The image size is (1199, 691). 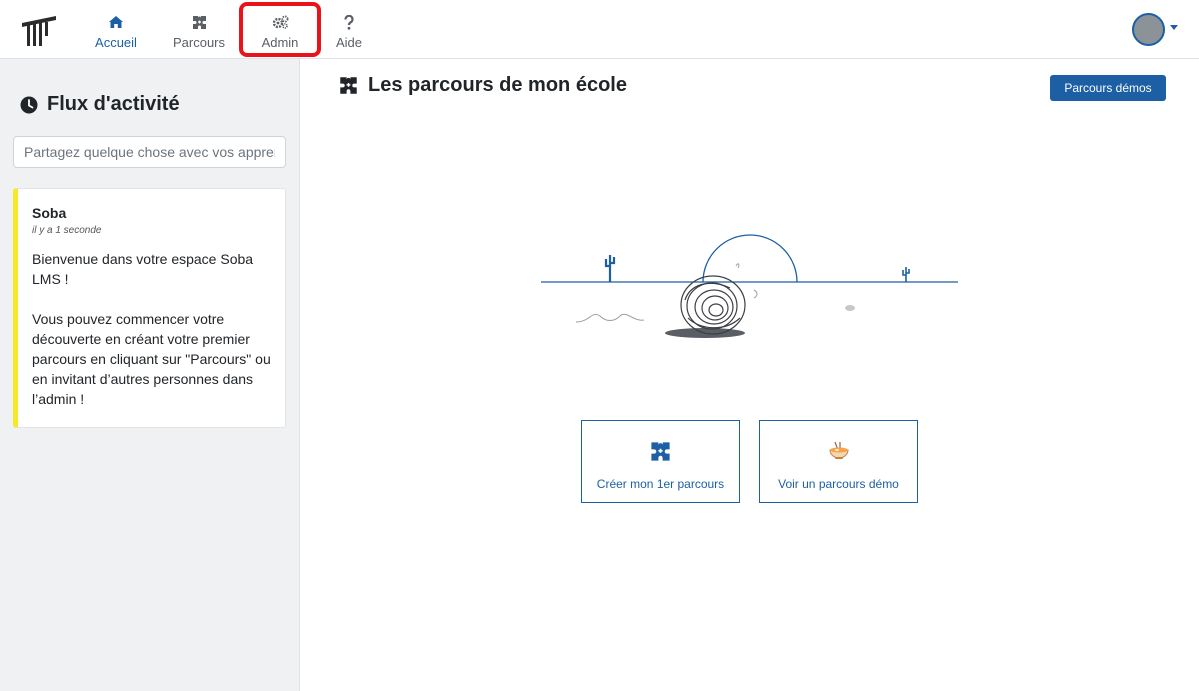 I want to click on page-title-text: Les parcours de mon école, so click(x=497, y=85).